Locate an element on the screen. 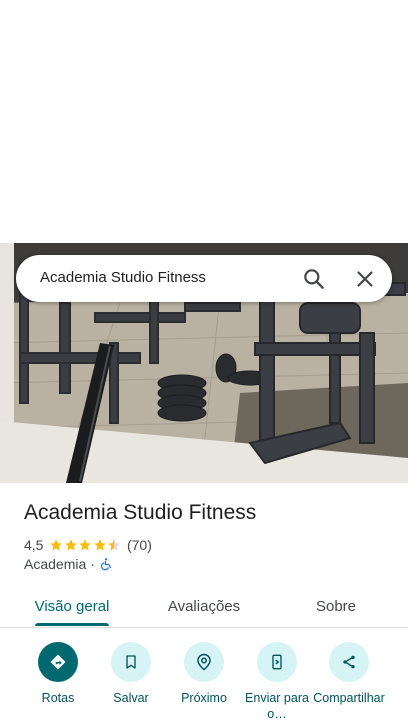 This screenshot has height=726, width=408. rating-row: 4,5 (70) is located at coordinates (88, 545).